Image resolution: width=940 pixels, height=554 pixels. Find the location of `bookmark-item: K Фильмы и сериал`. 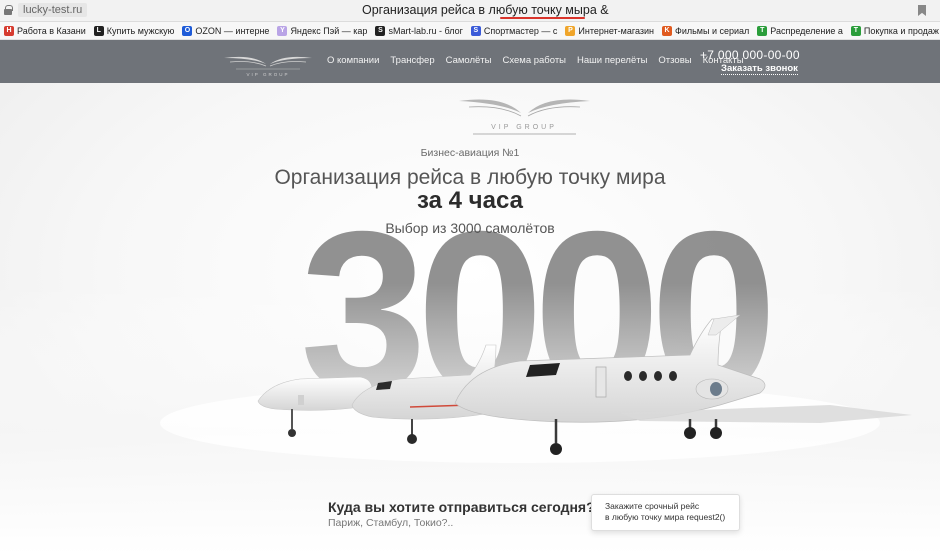

bookmark-item: K Фильмы и сериал is located at coordinates (705, 30).